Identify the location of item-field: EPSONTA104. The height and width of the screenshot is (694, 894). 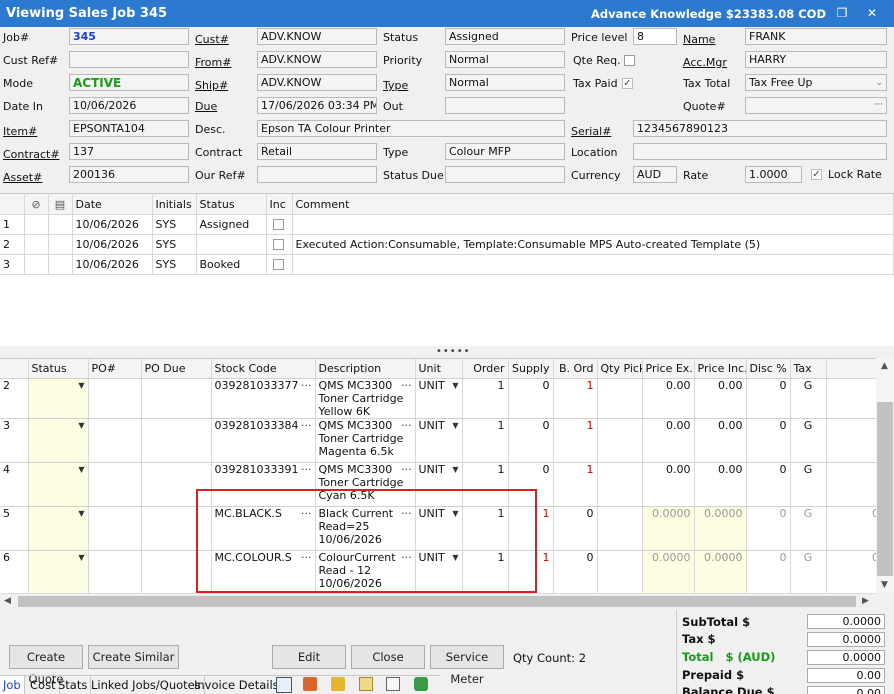
(129, 128).